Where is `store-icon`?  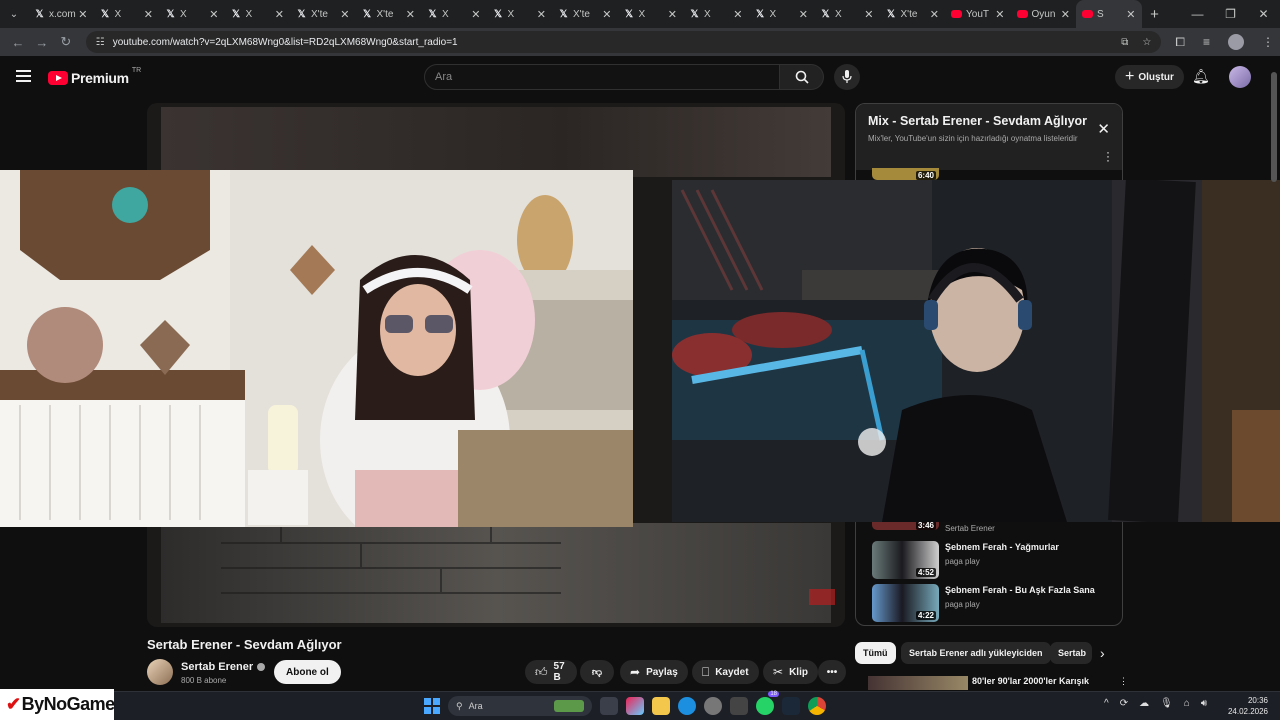 store-icon is located at coordinates (739, 706).